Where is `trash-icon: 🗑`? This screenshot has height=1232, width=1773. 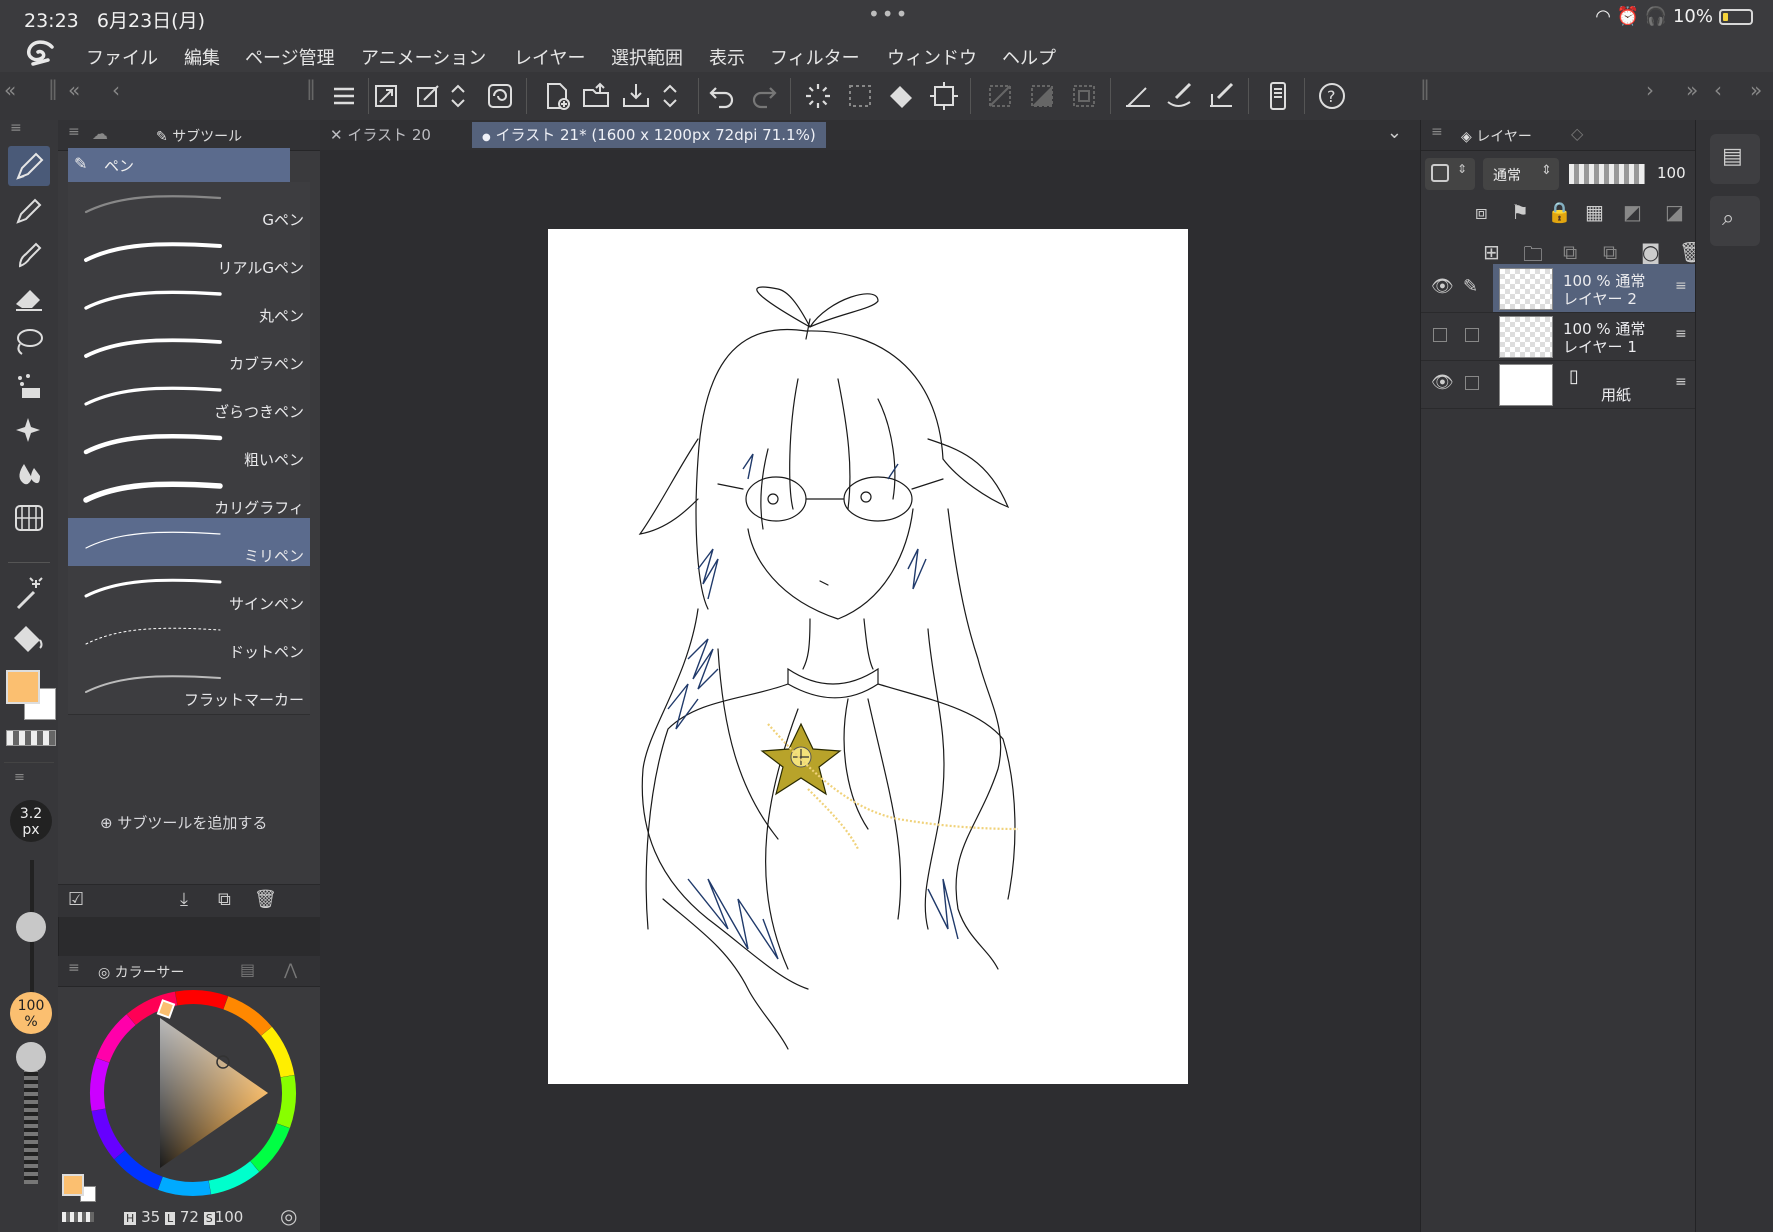 trash-icon: 🗑 is located at coordinates (265, 899).